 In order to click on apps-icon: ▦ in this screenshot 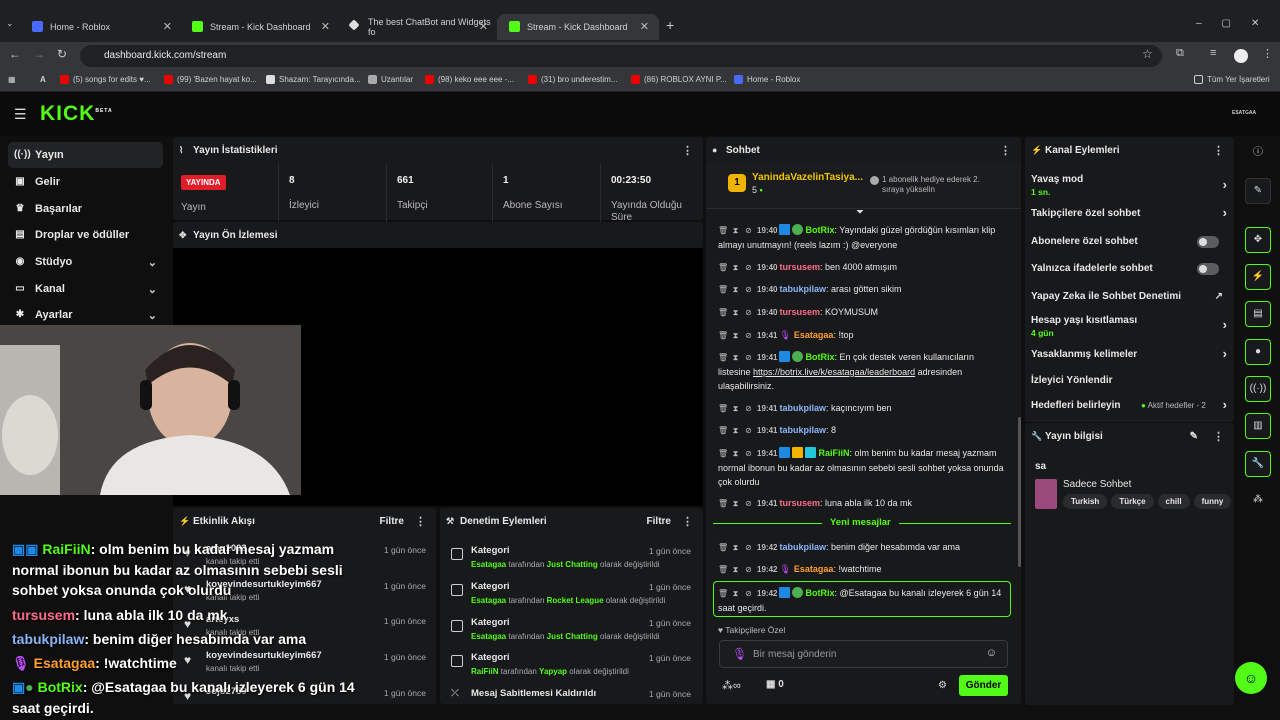, I will do `click(12, 79)`.